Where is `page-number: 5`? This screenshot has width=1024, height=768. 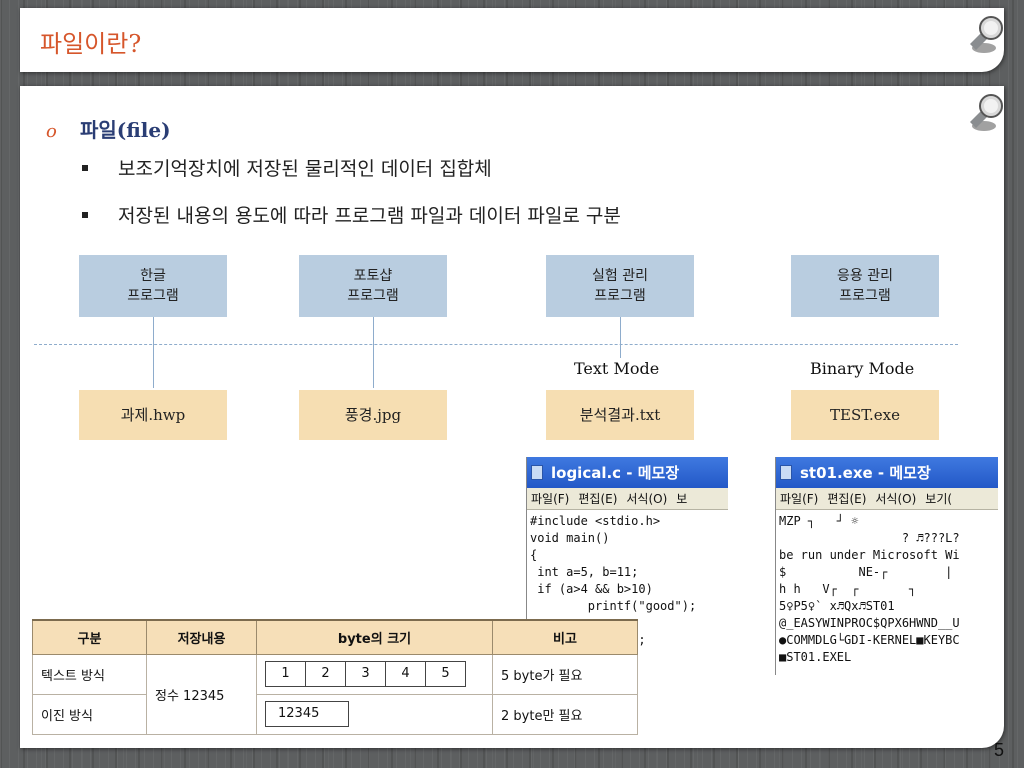
page-number: 5 is located at coordinates (998, 750).